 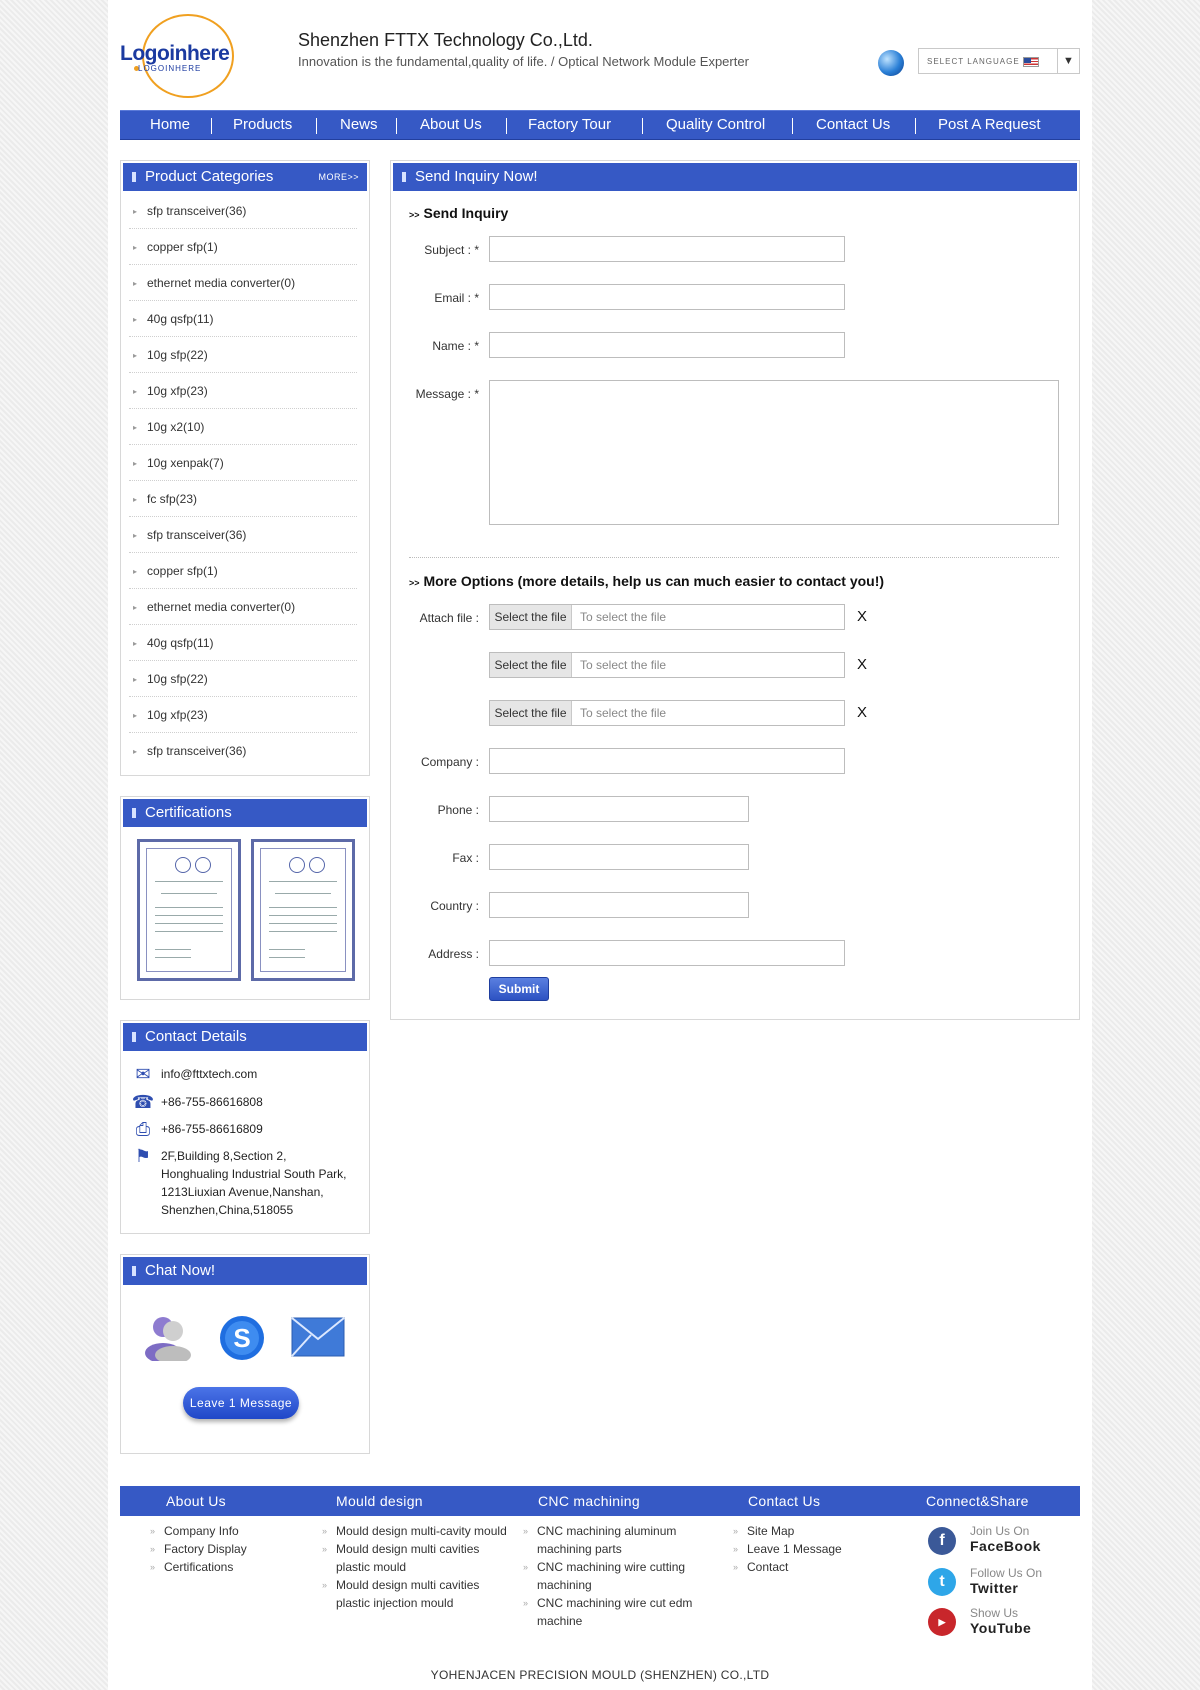 I want to click on certificate-frame, so click(x=189, y=910).